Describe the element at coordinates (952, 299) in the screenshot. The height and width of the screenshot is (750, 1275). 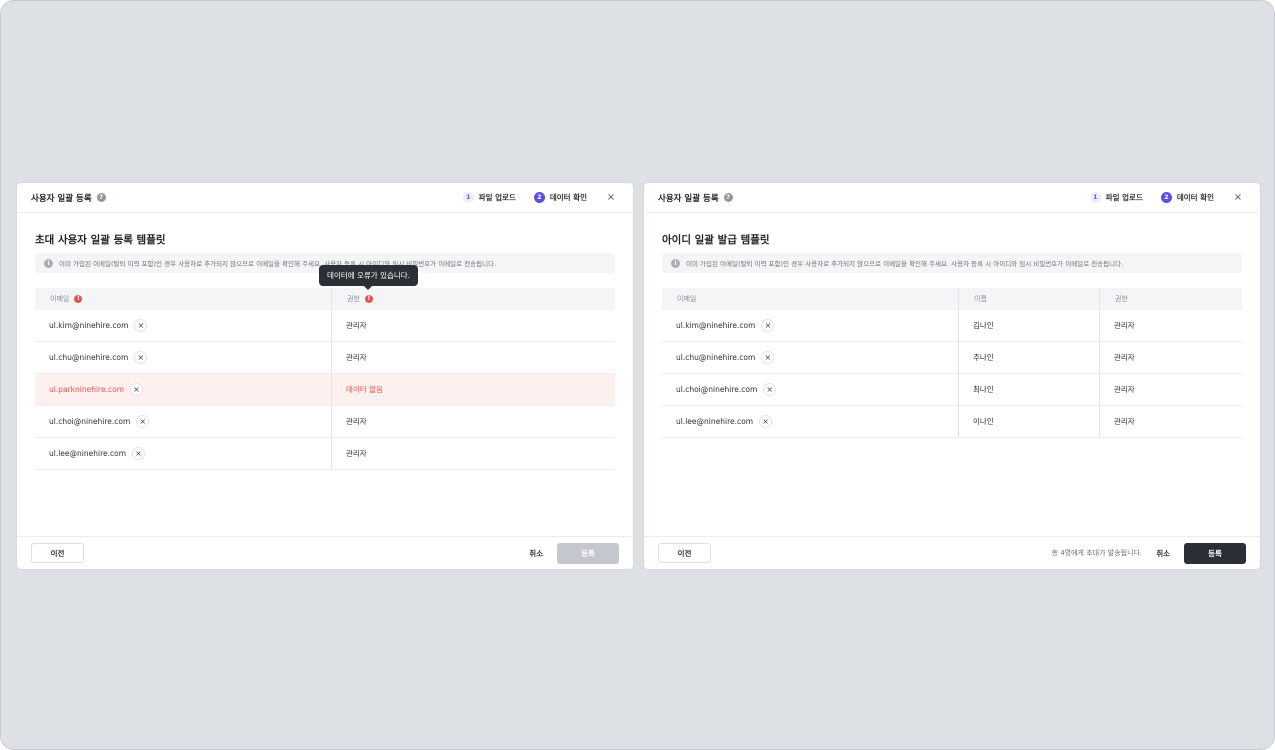
I see `table-header: 이메일 이름 권한` at that location.